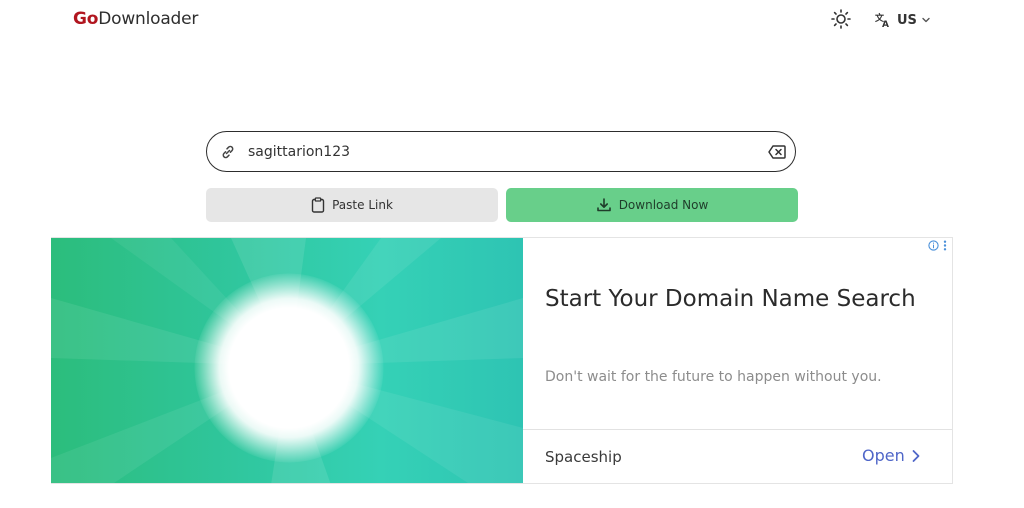  I want to click on paste-link-label: Paste Link, so click(362, 205).